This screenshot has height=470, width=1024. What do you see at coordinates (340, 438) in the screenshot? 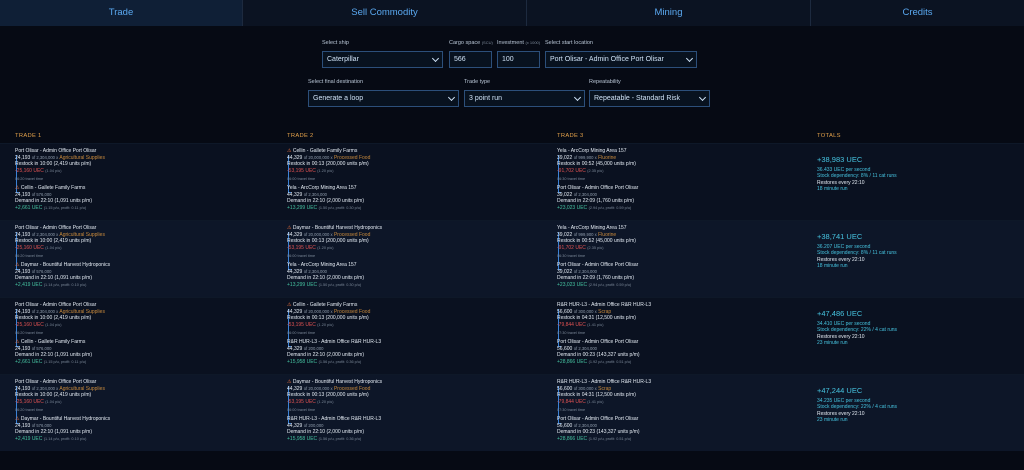
I see `leg-profit-note: (1.56 p/u, profit: 0.36 p/u)` at bounding box center [340, 438].